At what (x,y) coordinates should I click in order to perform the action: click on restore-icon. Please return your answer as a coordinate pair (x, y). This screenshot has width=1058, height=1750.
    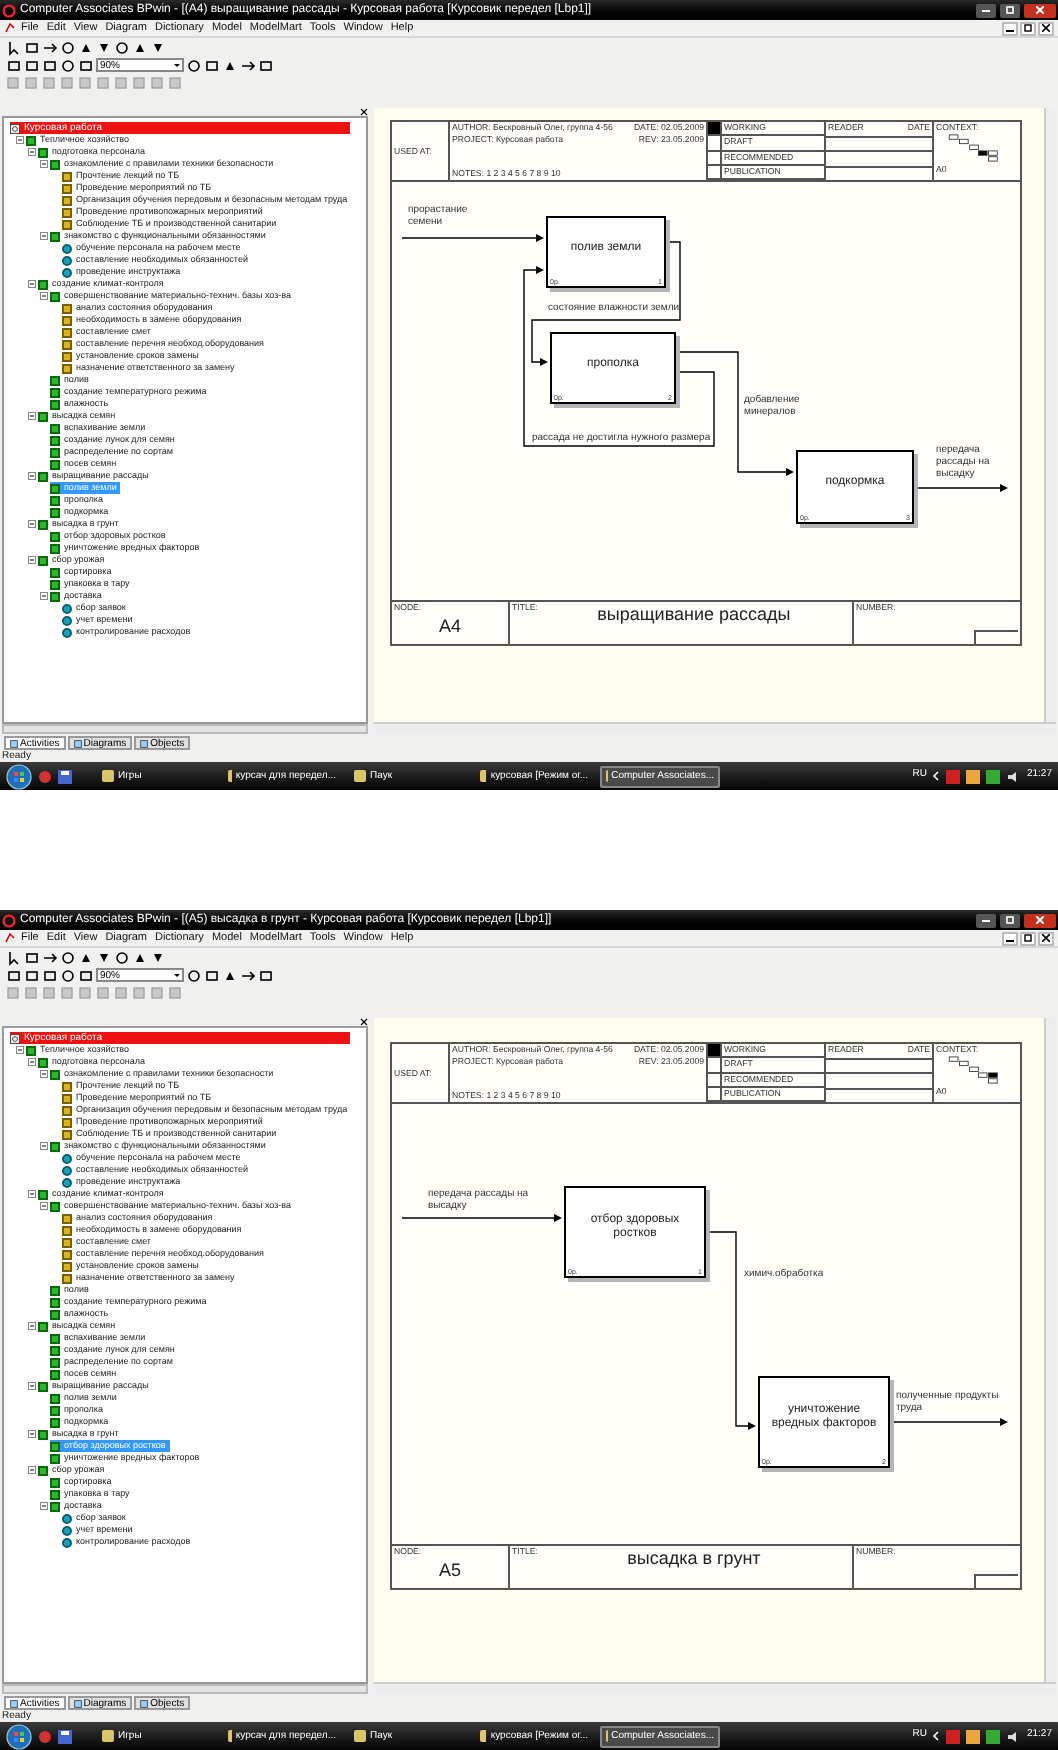
    Looking at the image, I should click on (1028, 28).